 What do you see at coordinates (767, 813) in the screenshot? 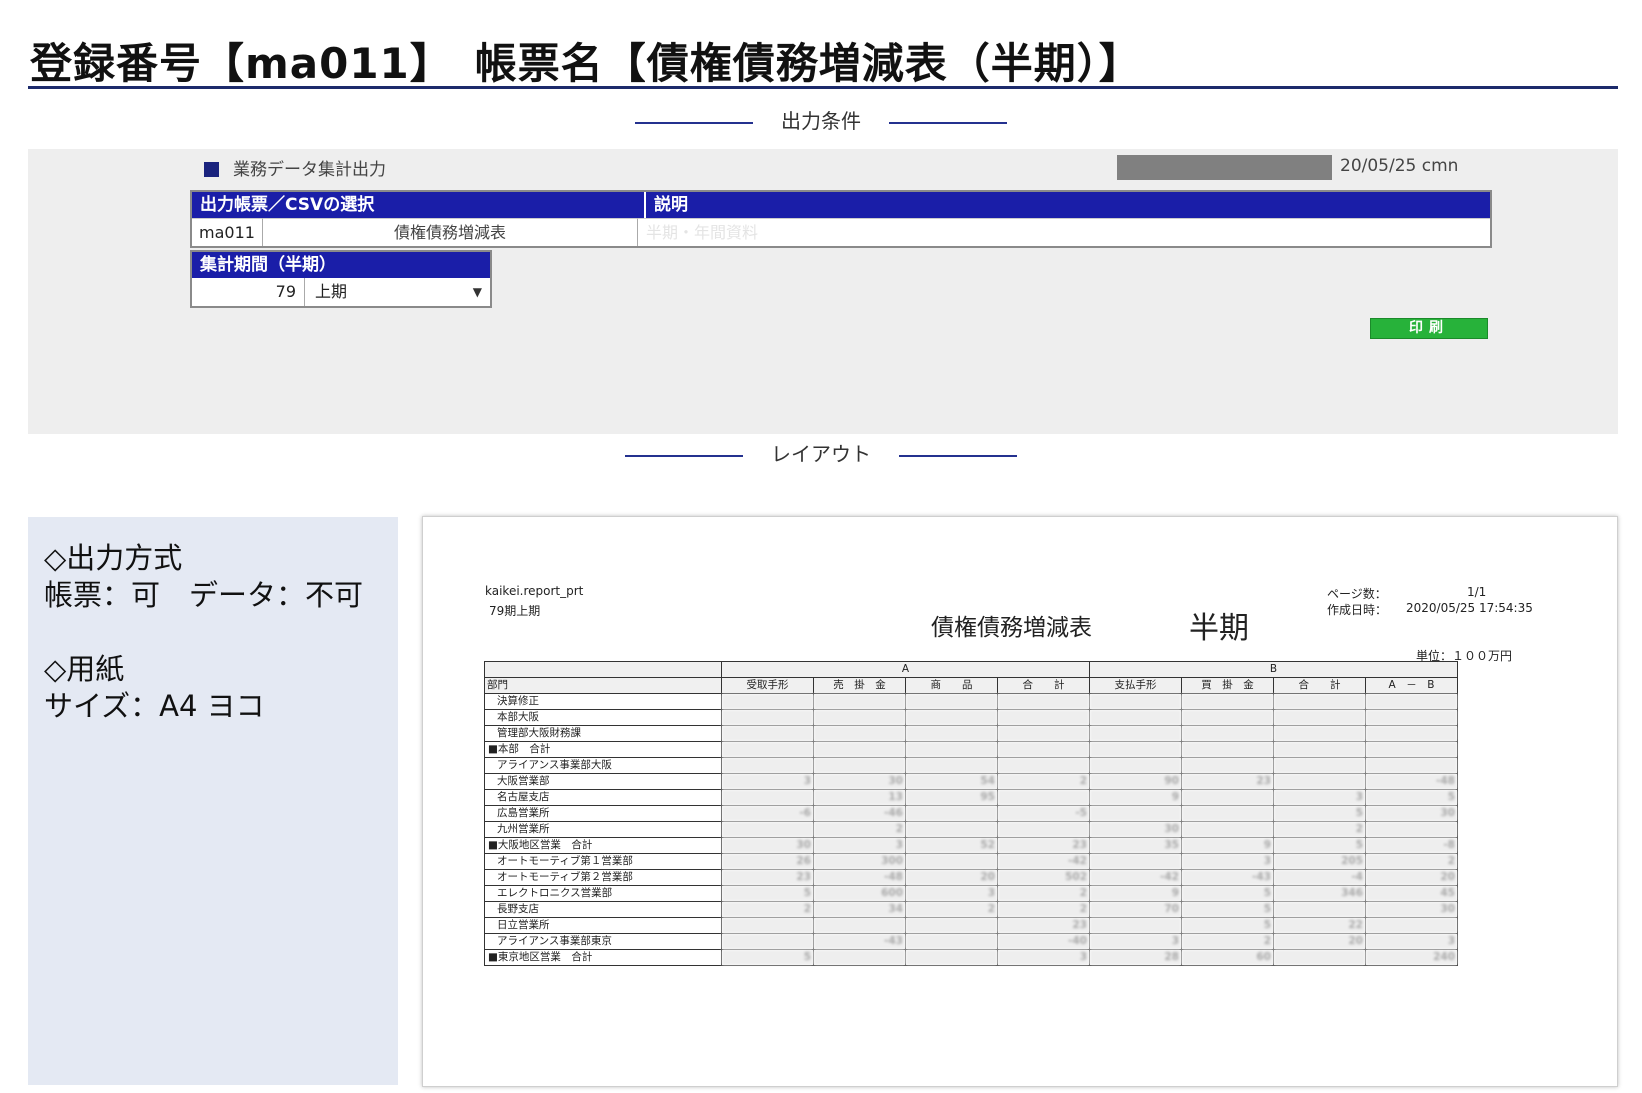
I see `value-cell: -6` at bounding box center [767, 813].